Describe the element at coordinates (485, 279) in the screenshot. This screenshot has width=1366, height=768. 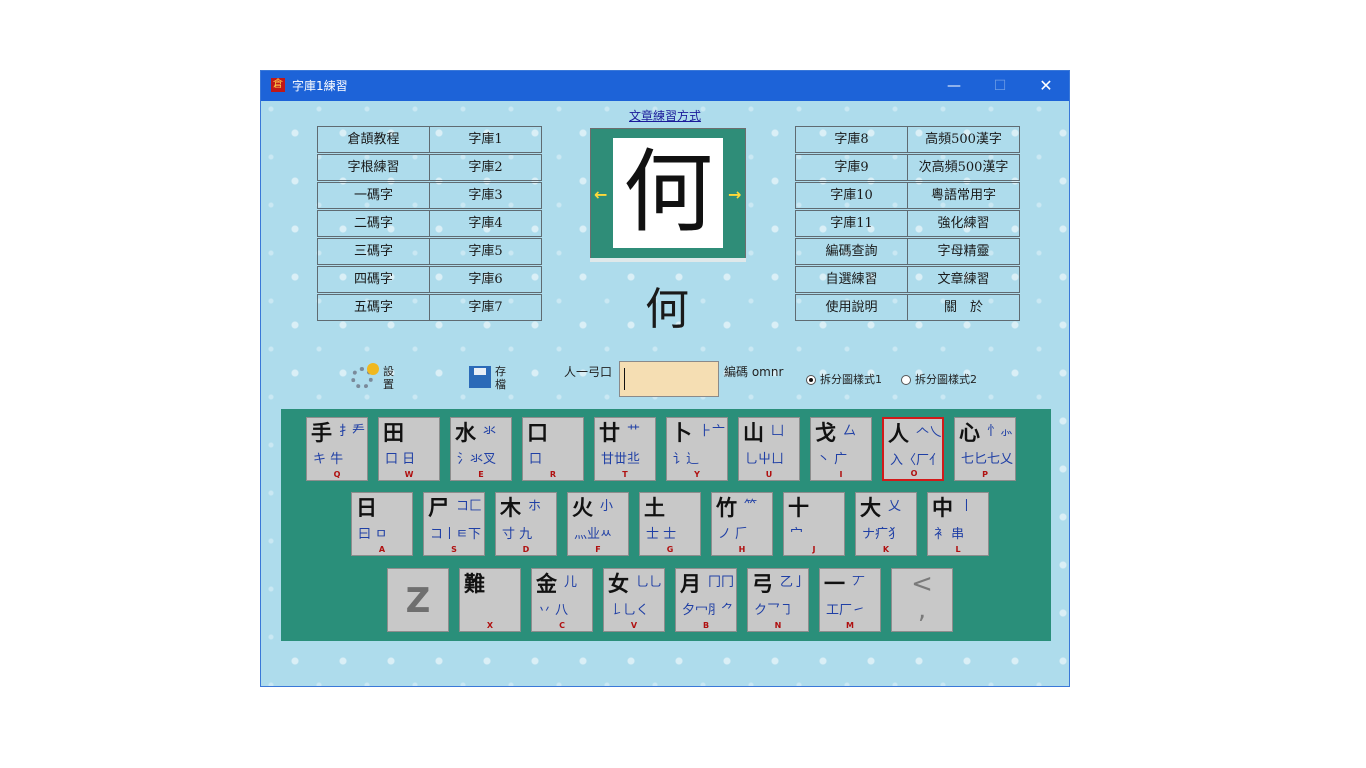
I see `left-menu-item-button: 字庫6` at that location.